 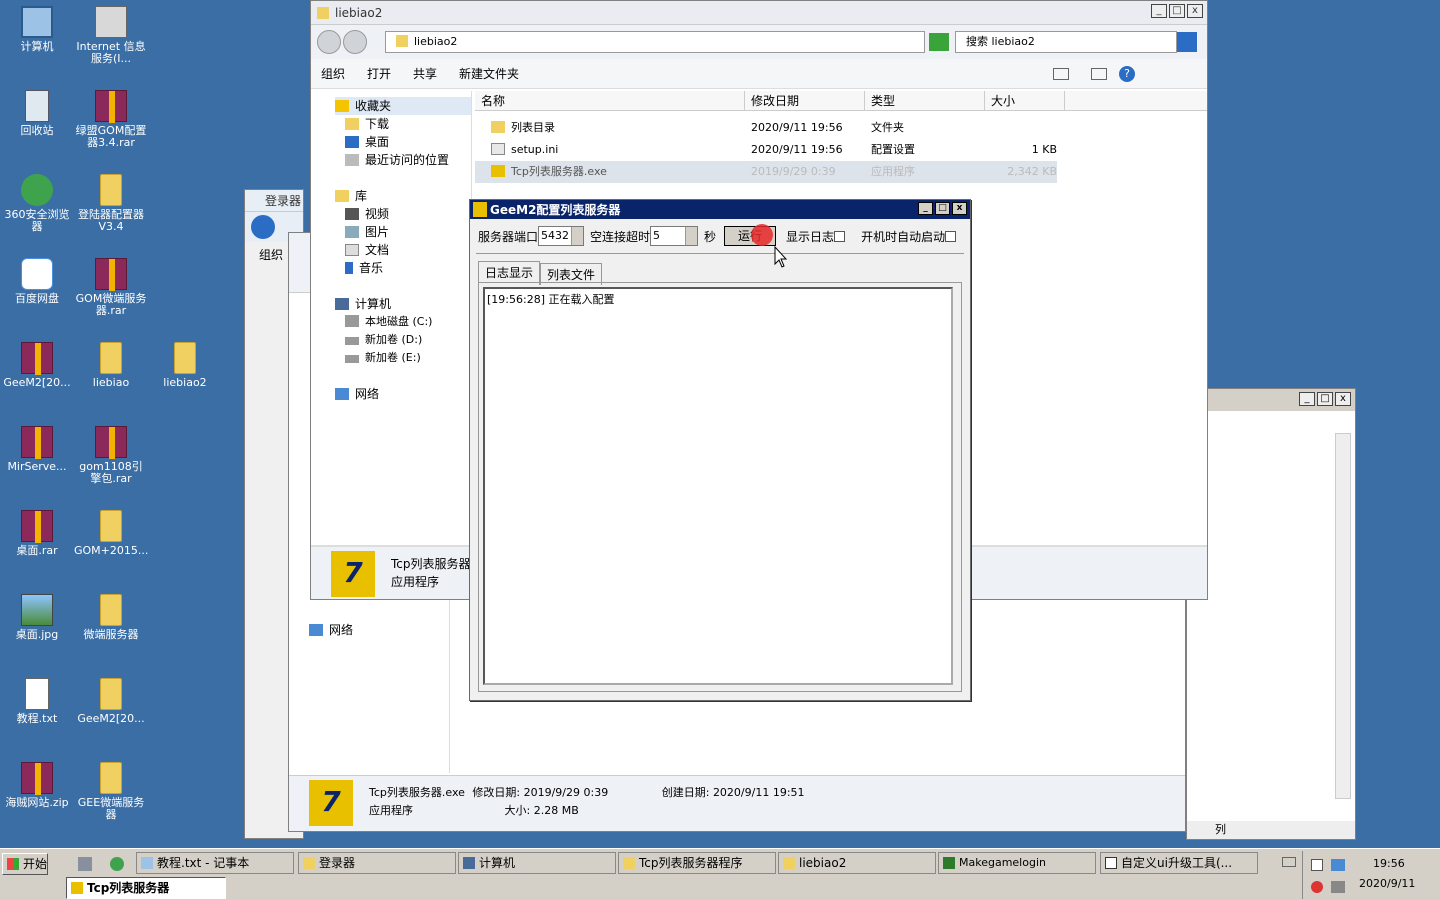 I want to click on desktop-icon-computer: 计算机, so click(x=37, y=29).